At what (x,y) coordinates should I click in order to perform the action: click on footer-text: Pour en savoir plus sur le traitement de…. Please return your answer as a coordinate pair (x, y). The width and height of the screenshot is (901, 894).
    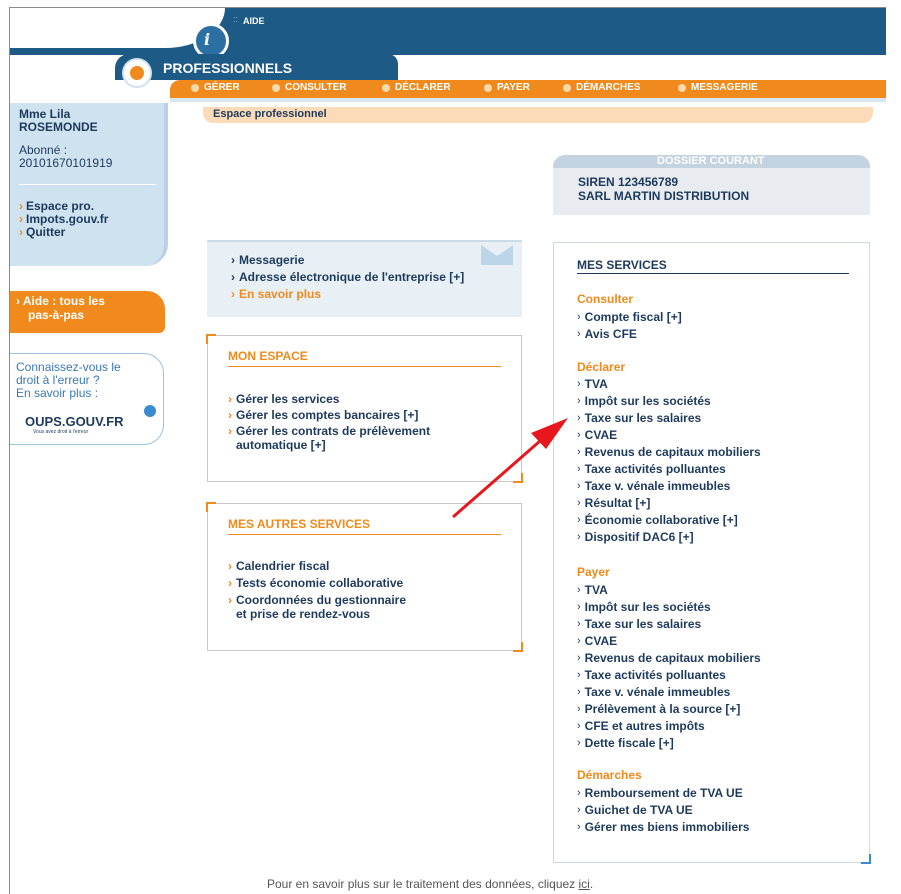
    Looking at the image, I should click on (430, 884).